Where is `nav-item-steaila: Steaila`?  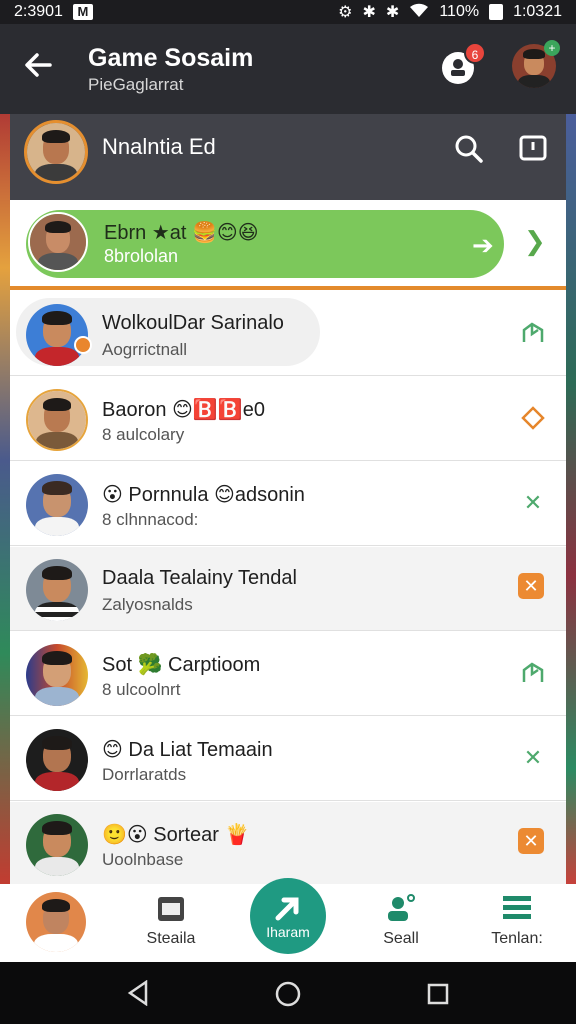 nav-item-steaila: Steaila is located at coordinates (171, 920).